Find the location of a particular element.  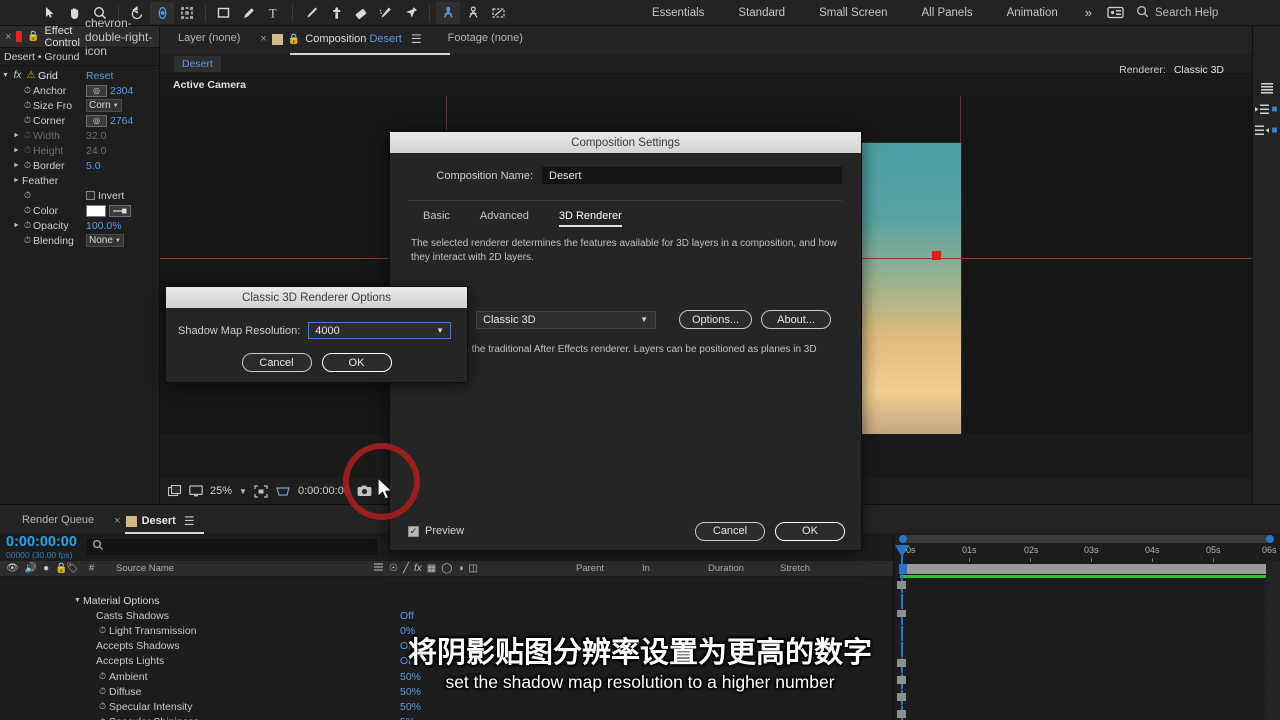

adjustment-layer-icon: ◑ is located at coordinates (460, 568).